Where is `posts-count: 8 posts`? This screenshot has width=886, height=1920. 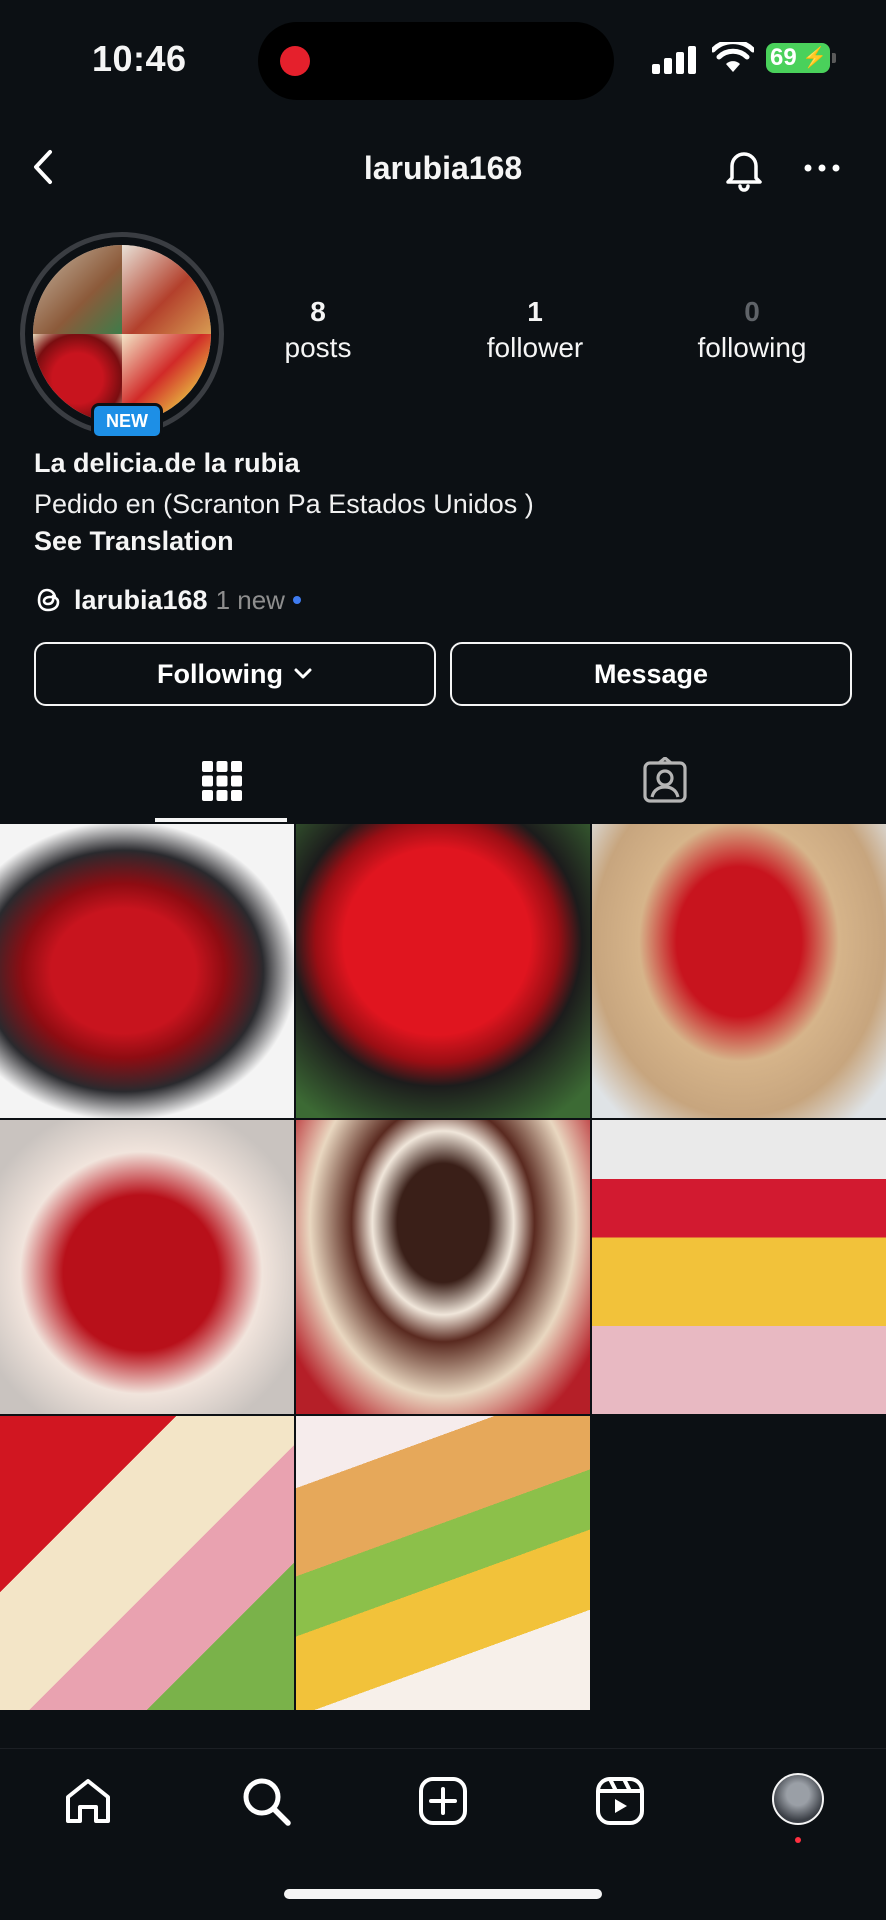
posts-count: 8 posts is located at coordinates (318, 330).